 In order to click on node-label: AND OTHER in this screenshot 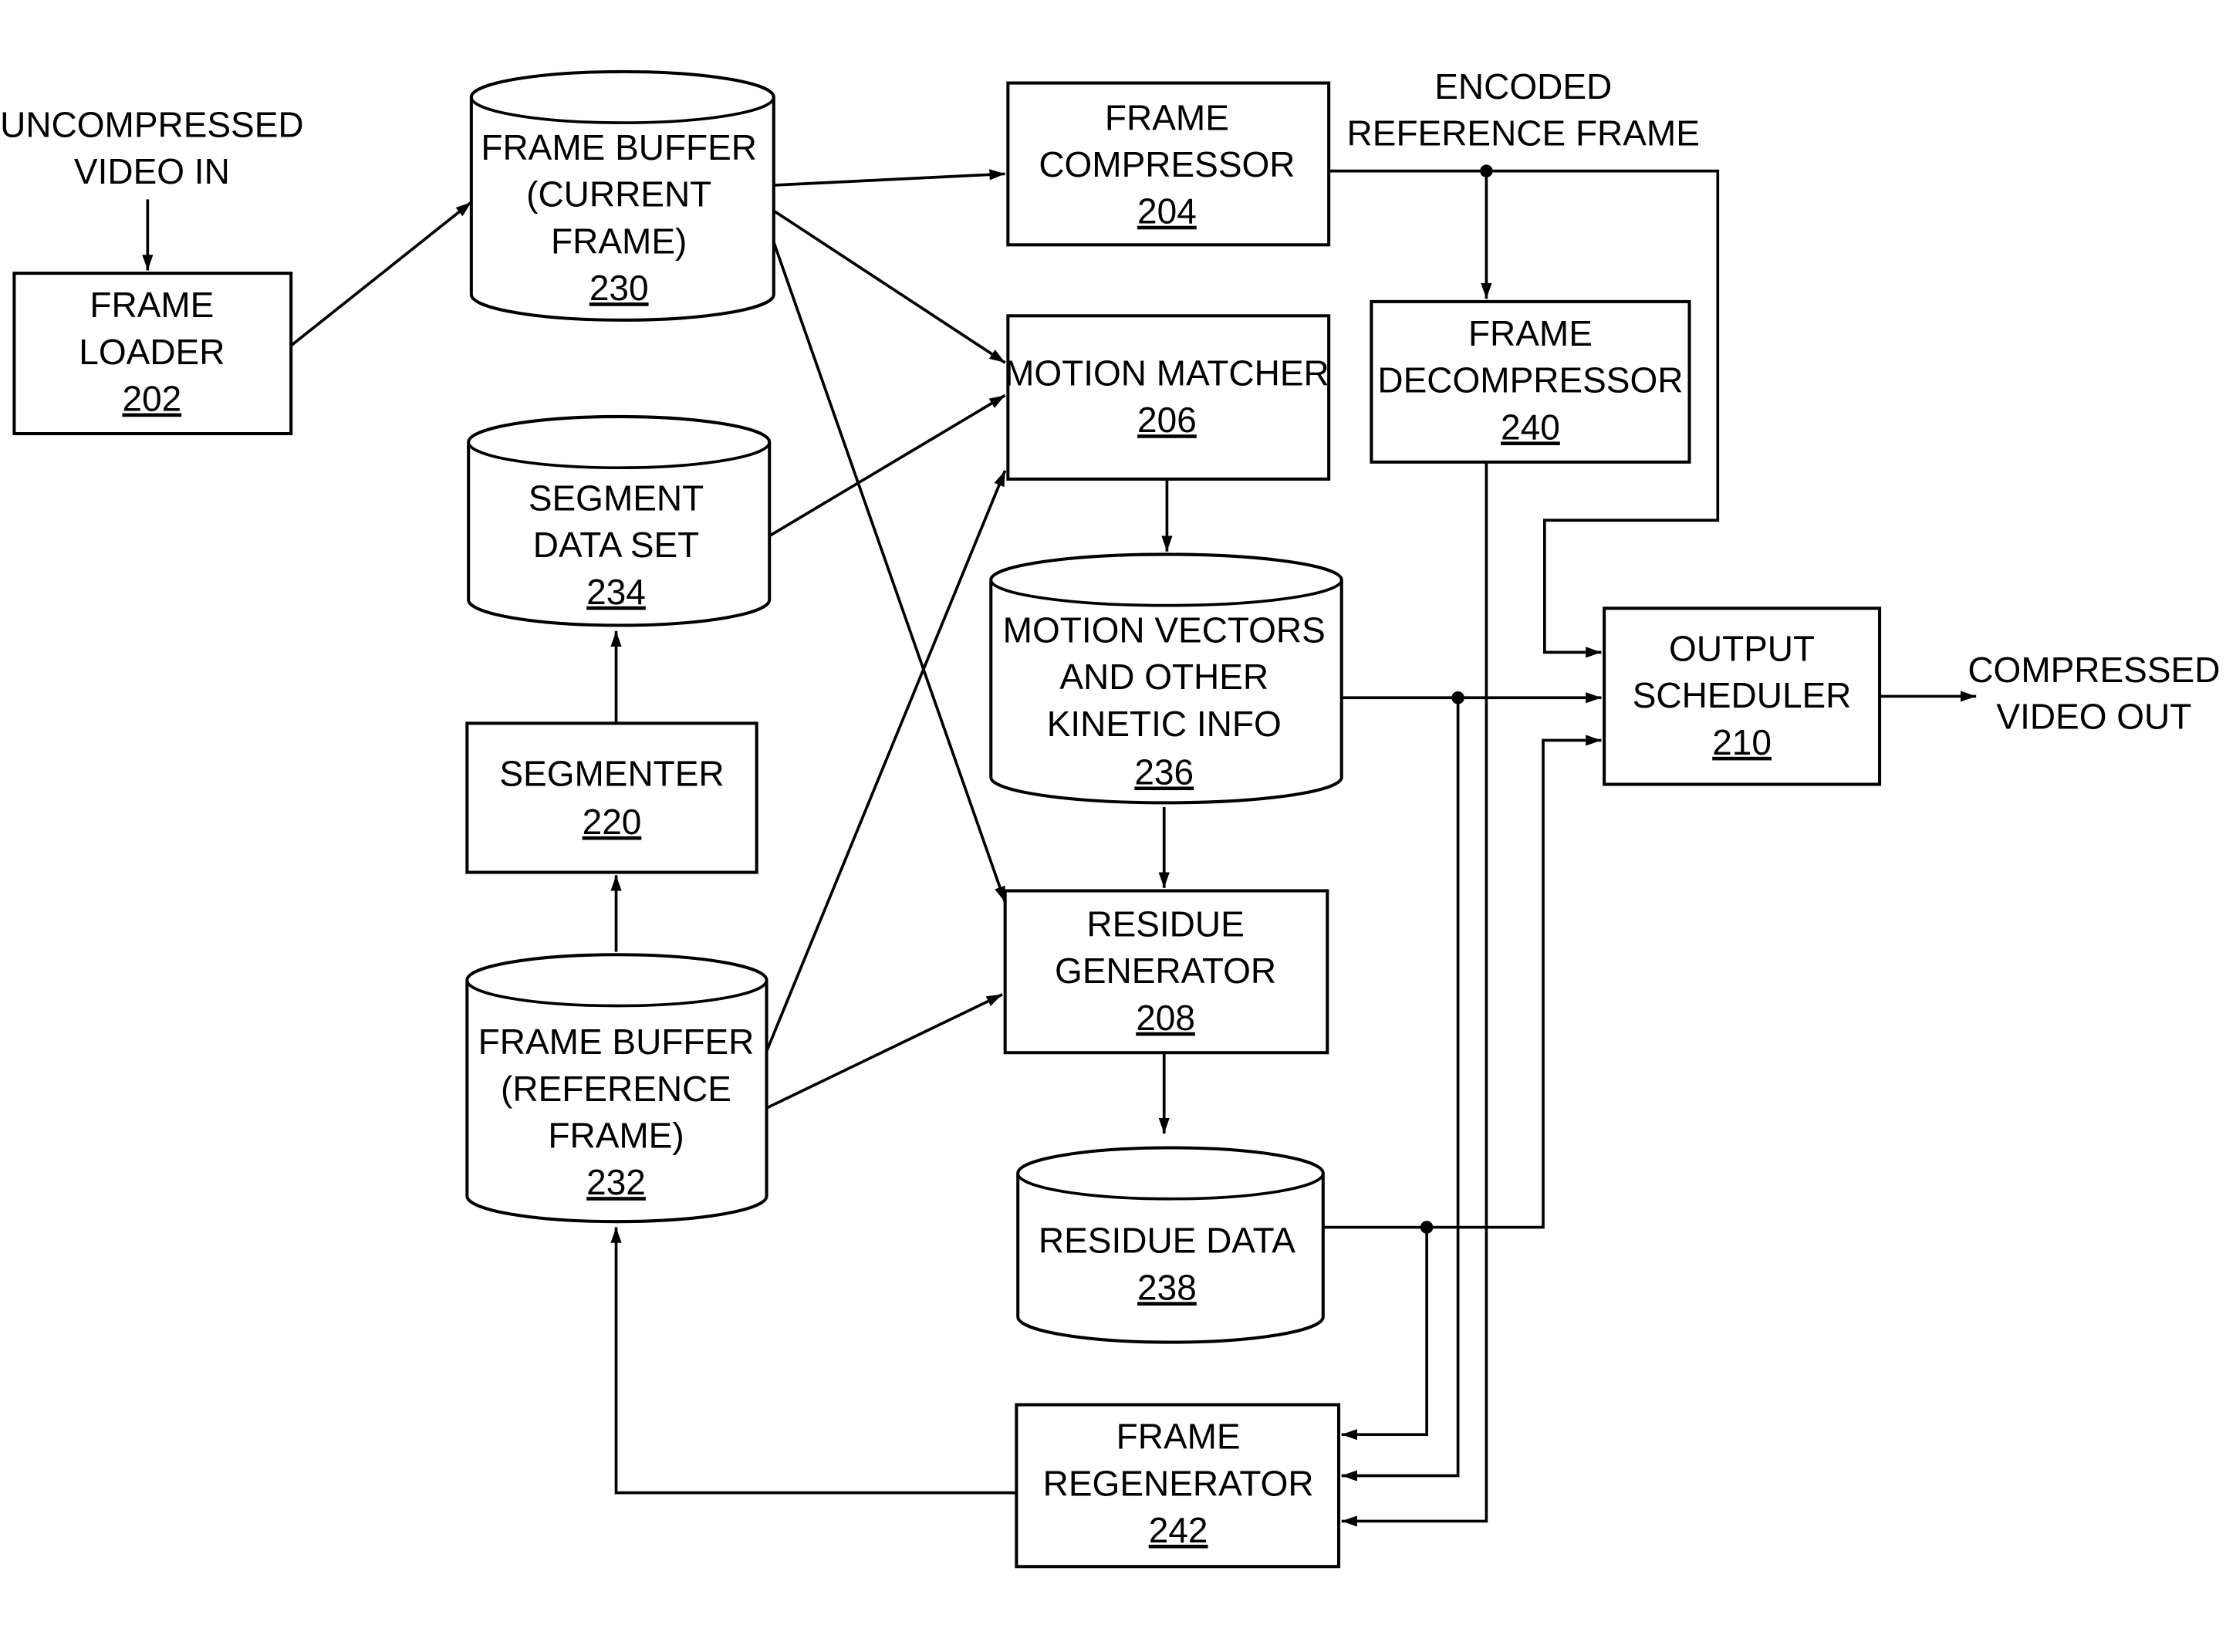, I will do `click(1163, 677)`.